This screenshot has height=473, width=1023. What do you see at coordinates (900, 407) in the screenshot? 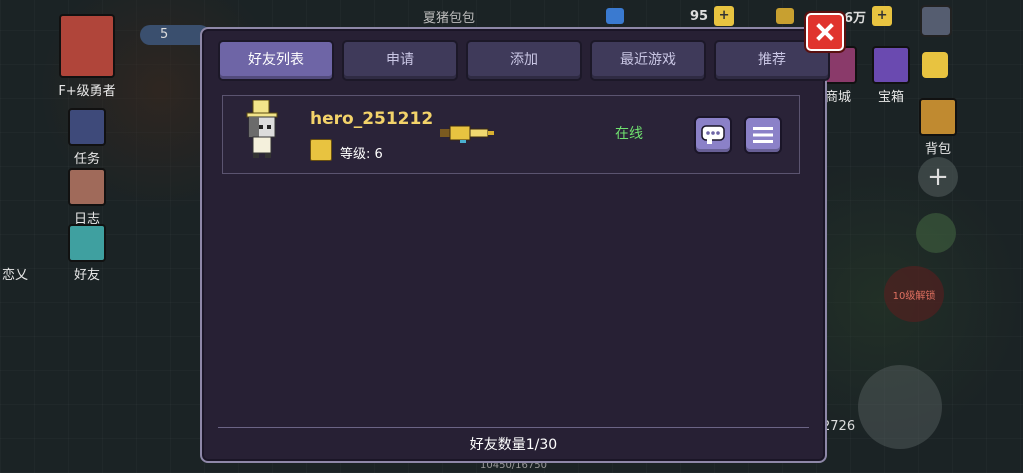
I see `attack-button` at bounding box center [900, 407].